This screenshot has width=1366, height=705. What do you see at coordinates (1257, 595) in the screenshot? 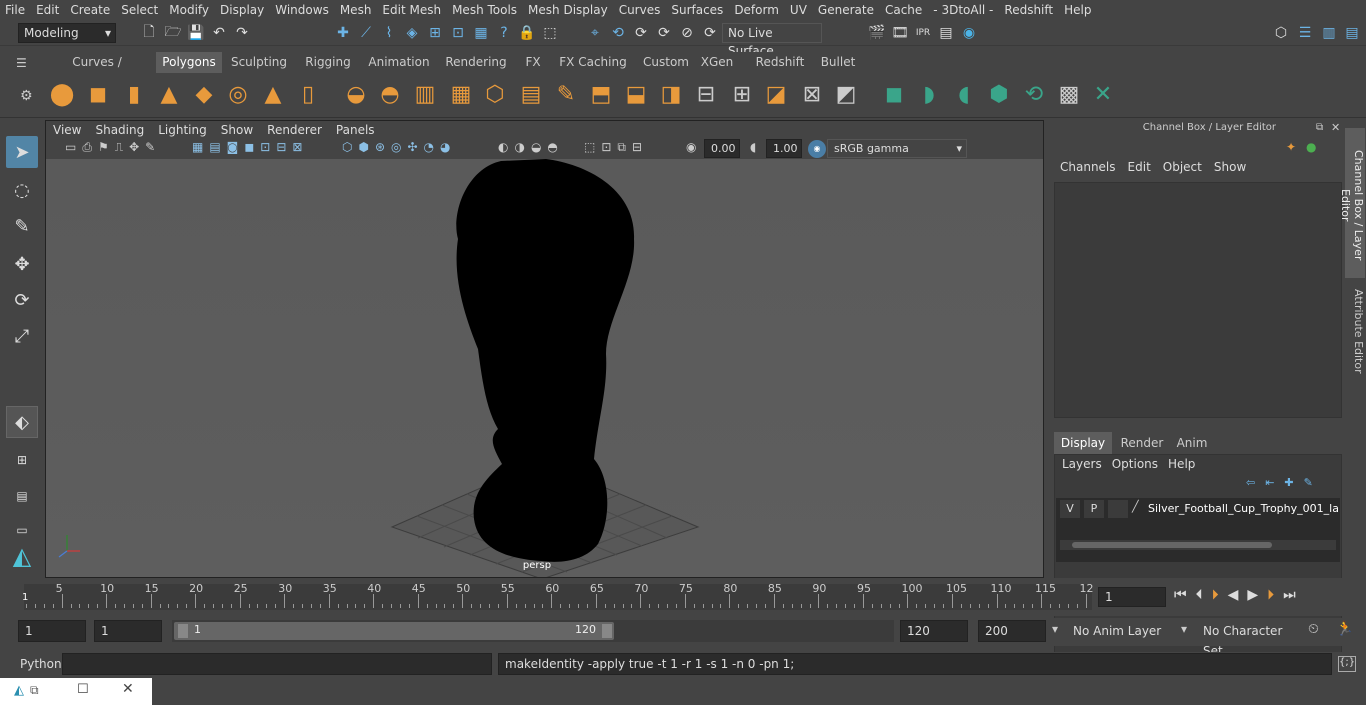
I see `play-forward-icon: ▶` at bounding box center [1257, 595].